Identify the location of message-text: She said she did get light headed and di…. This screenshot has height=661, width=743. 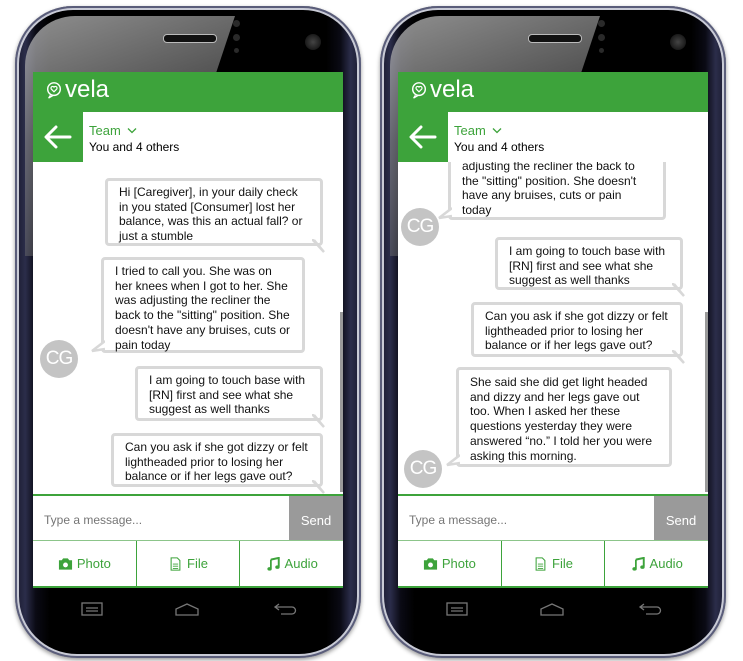
(561, 419).